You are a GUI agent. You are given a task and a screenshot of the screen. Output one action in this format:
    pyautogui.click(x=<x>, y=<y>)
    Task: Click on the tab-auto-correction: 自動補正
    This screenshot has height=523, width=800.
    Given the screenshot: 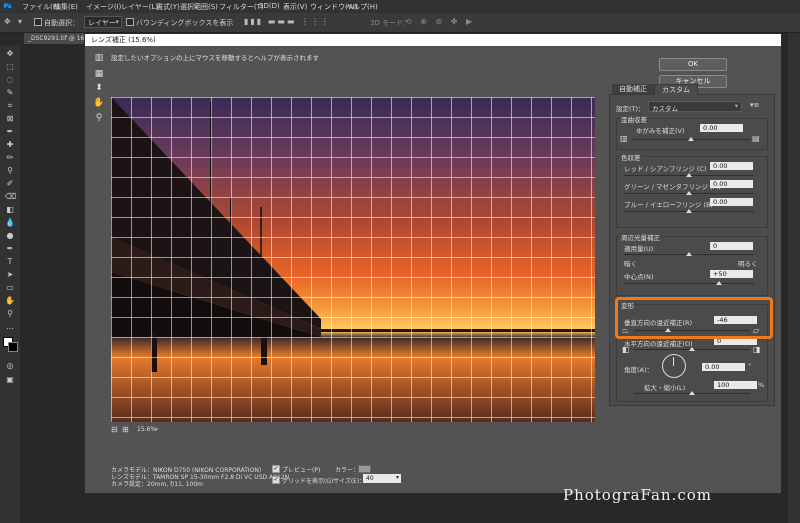 What is the action you would take?
    pyautogui.click(x=633, y=89)
    